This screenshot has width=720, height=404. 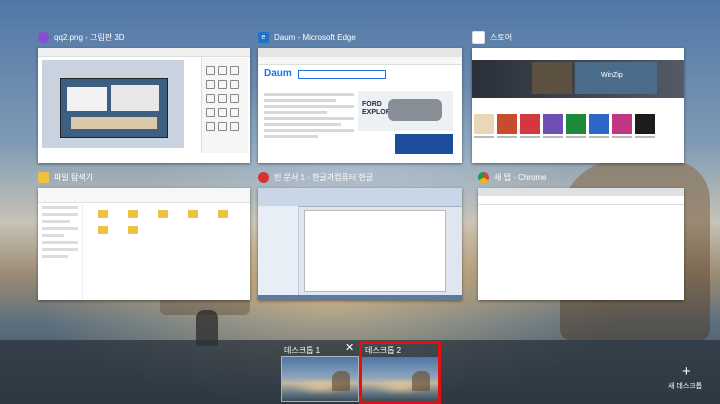 I want to click on plus-icon: +, so click(x=686, y=371).